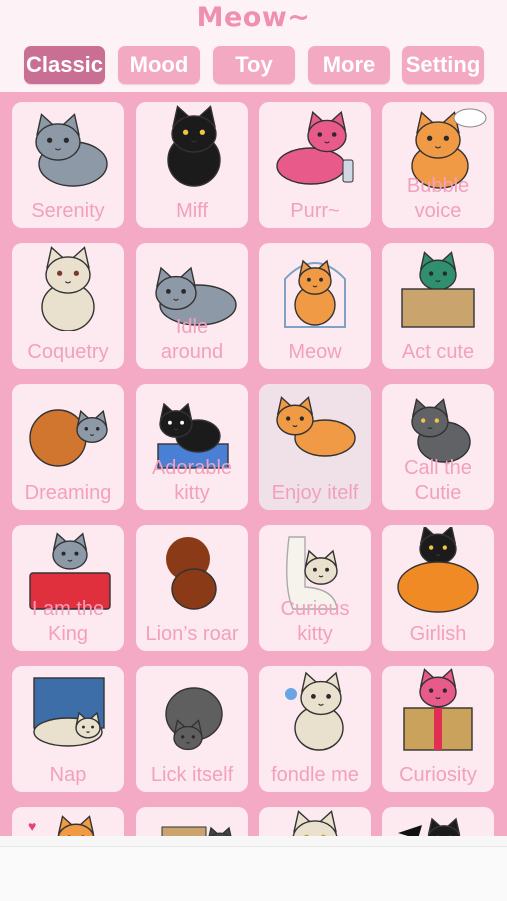 Image resolution: width=507 pixels, height=901 pixels. What do you see at coordinates (315, 429) in the screenshot?
I see `orange-cat-stretching-icon` at bounding box center [315, 429].